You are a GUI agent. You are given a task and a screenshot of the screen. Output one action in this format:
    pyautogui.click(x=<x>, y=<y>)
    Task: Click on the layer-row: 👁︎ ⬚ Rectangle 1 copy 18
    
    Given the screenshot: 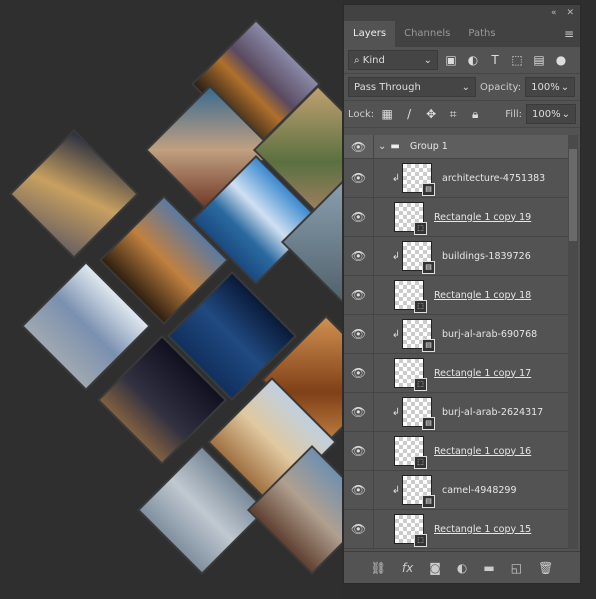 What is the action you would take?
    pyautogui.click(x=456, y=295)
    